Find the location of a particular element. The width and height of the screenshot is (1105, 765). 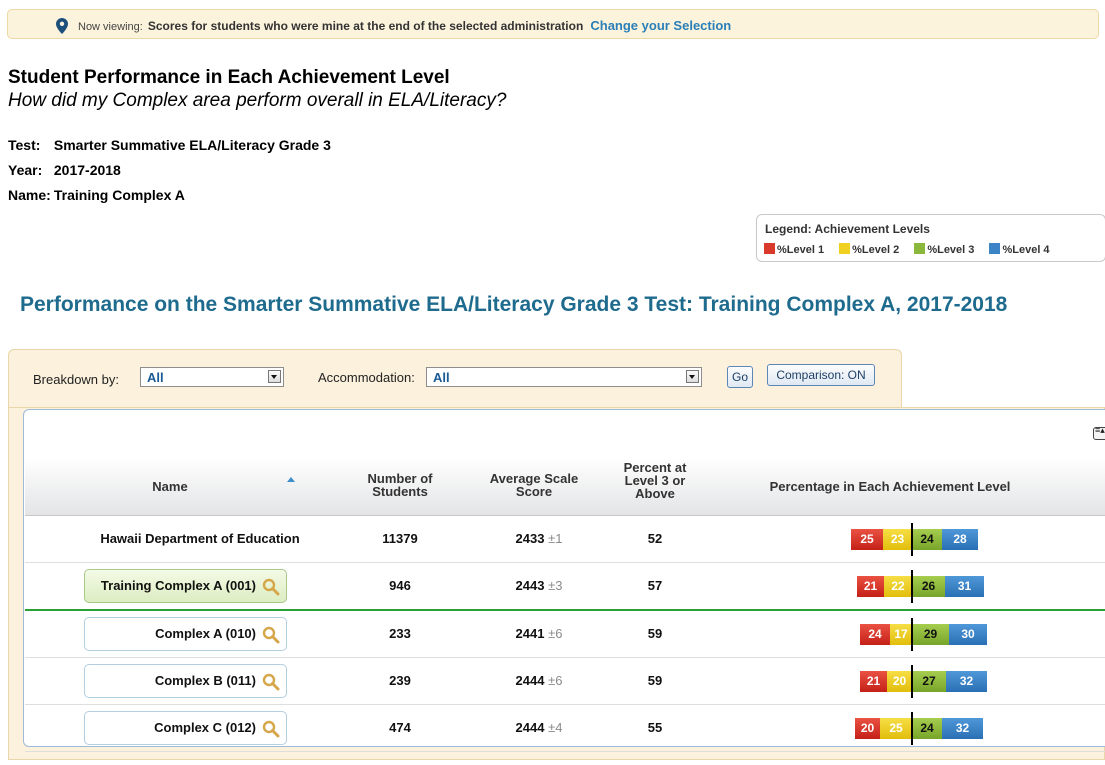

header-percentage-achievement-level: Percentage in Each Achievement Level is located at coordinates (890, 486).